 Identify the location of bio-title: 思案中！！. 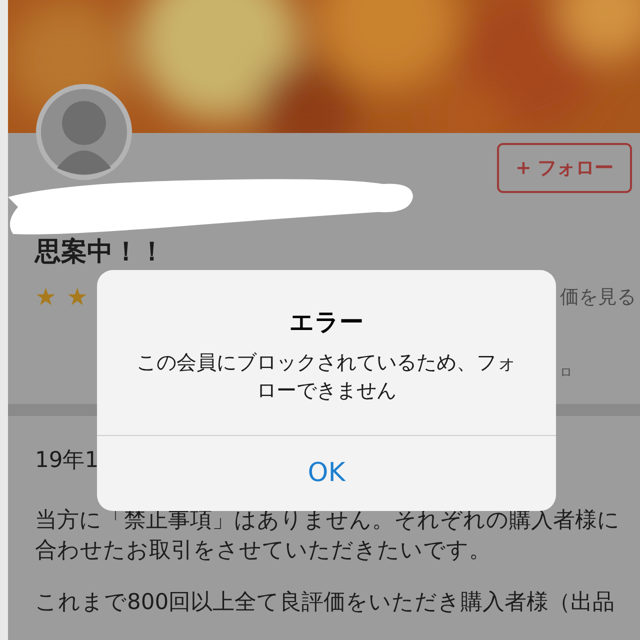
(100, 252).